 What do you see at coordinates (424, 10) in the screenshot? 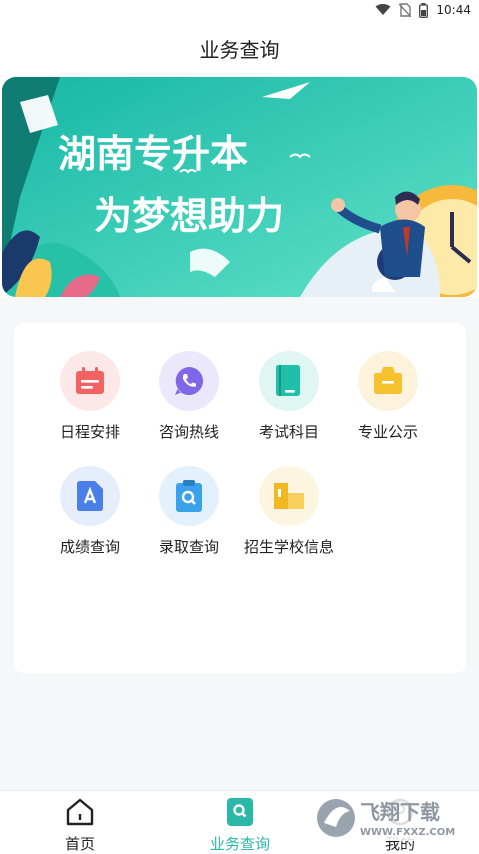
I see `battery-icon` at bounding box center [424, 10].